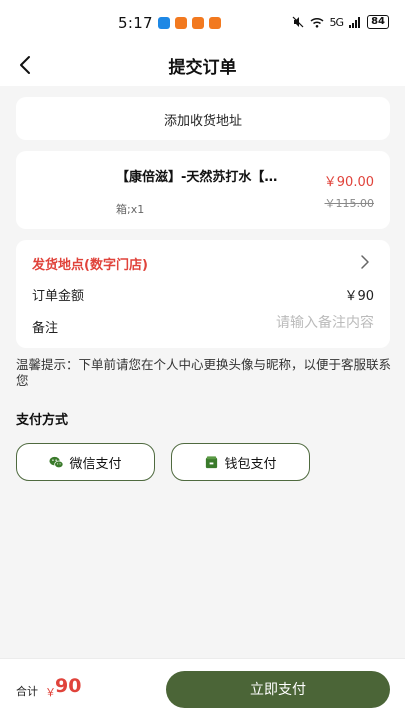 The height and width of the screenshot is (720, 405). Describe the element at coordinates (130, 209) in the screenshot. I see `product-spec: 箱;x1` at that location.